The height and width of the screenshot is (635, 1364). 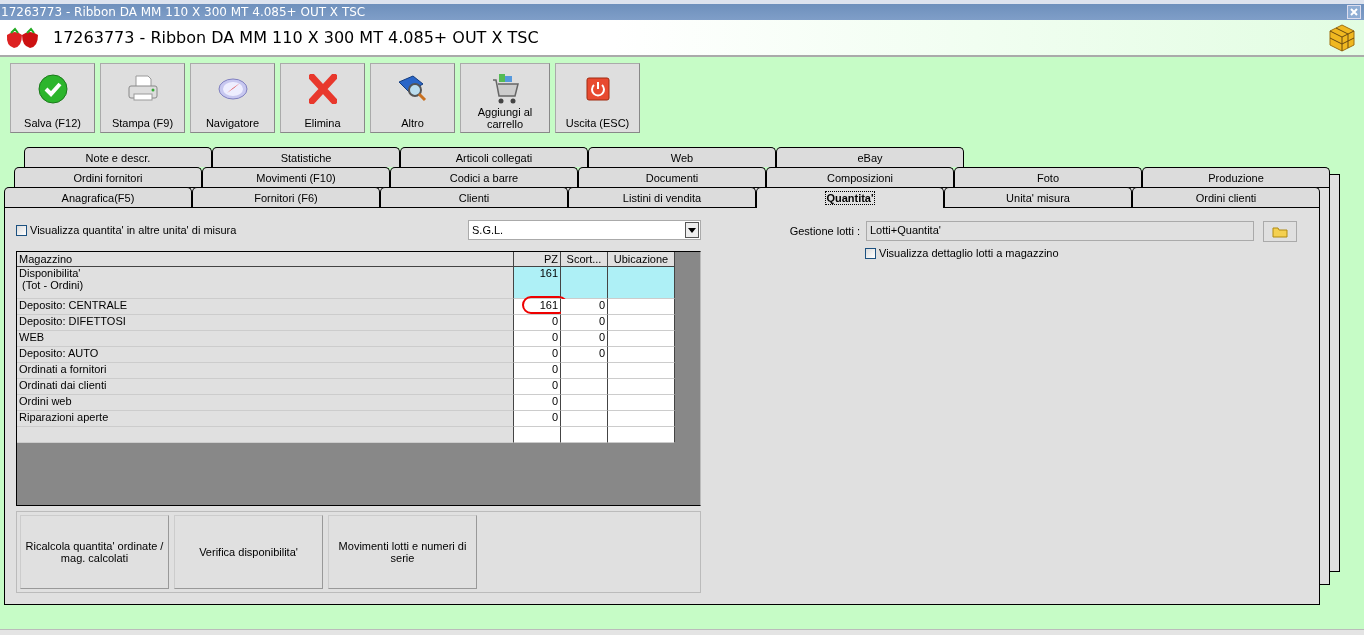 What do you see at coordinates (474, 197) in the screenshot?
I see `tab: Clienti` at bounding box center [474, 197].